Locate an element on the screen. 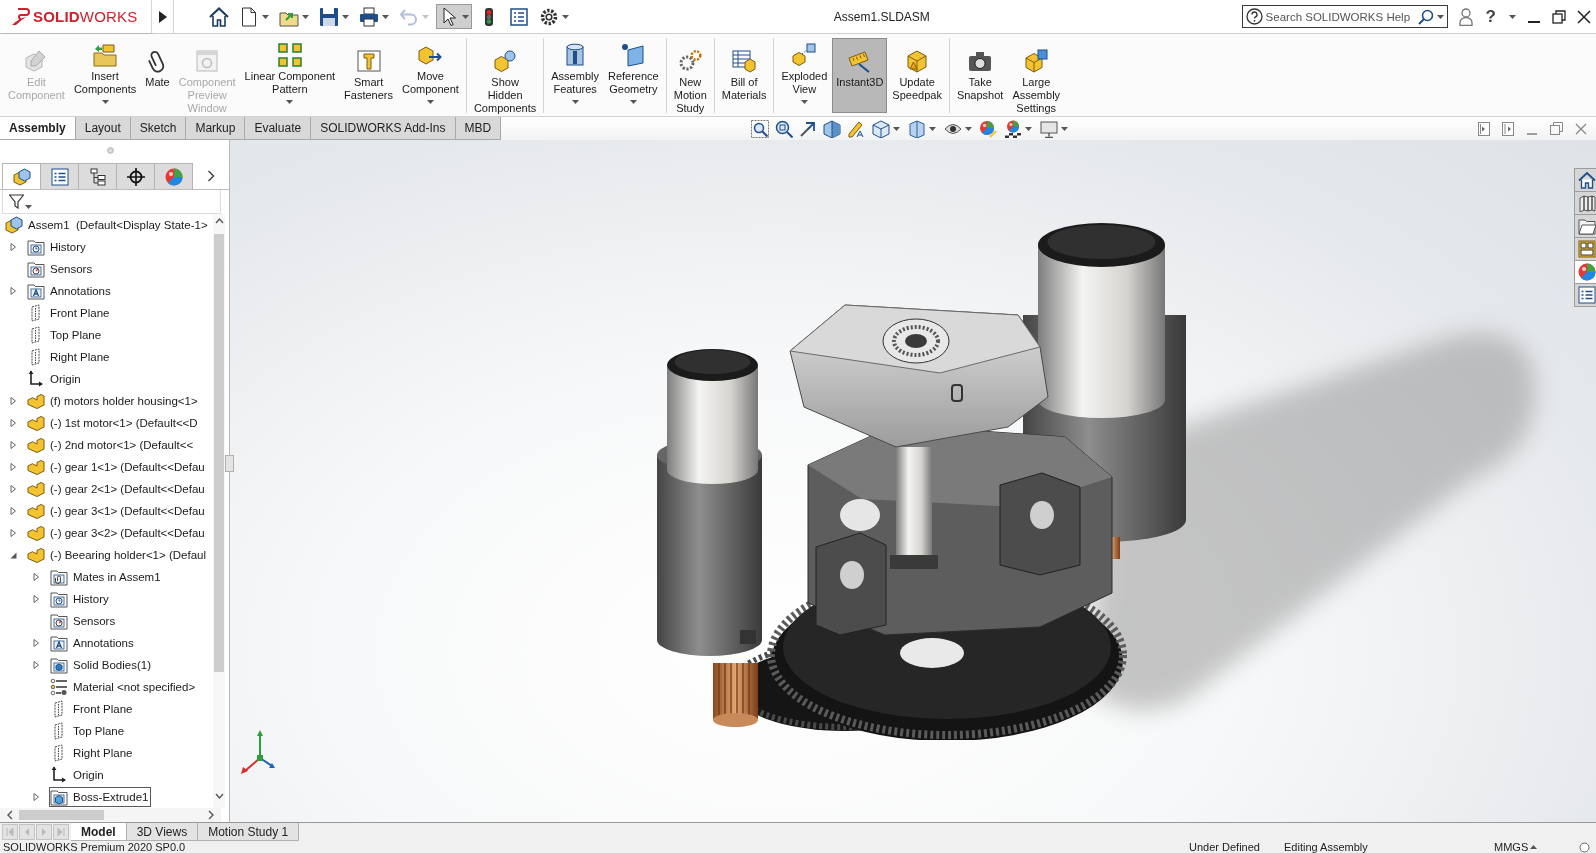 This screenshot has height=853, width=1596. panel-collapse-handle is located at coordinates (229, 463).